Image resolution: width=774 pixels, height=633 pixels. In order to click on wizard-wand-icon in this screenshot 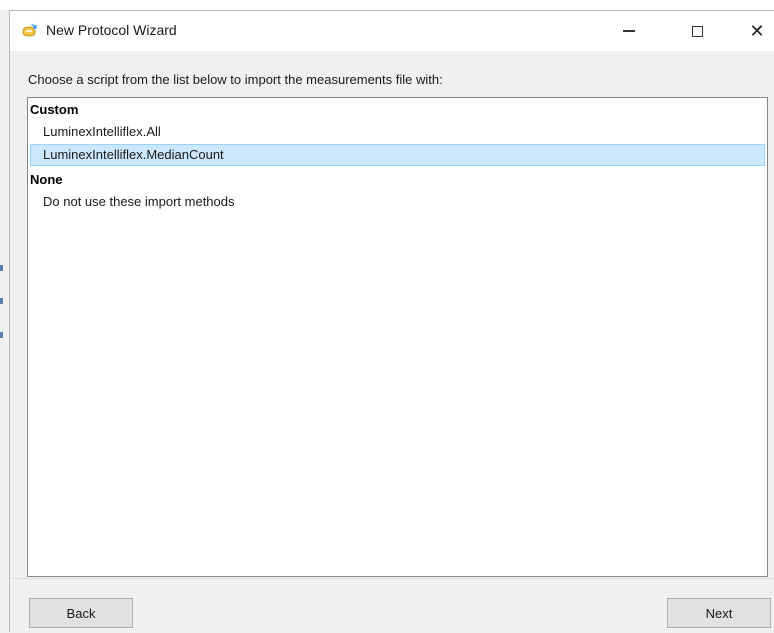, I will do `click(30, 31)`.